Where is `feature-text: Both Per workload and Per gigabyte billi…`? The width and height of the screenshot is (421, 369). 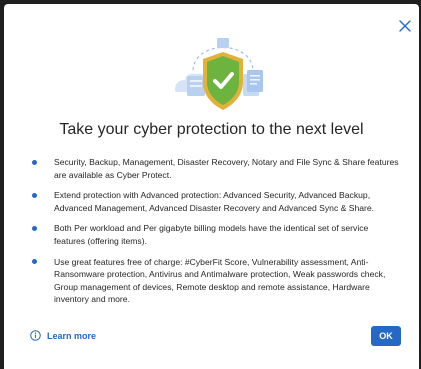
feature-text: Both Per workload and Per gigabyte billi… is located at coordinates (211, 234).